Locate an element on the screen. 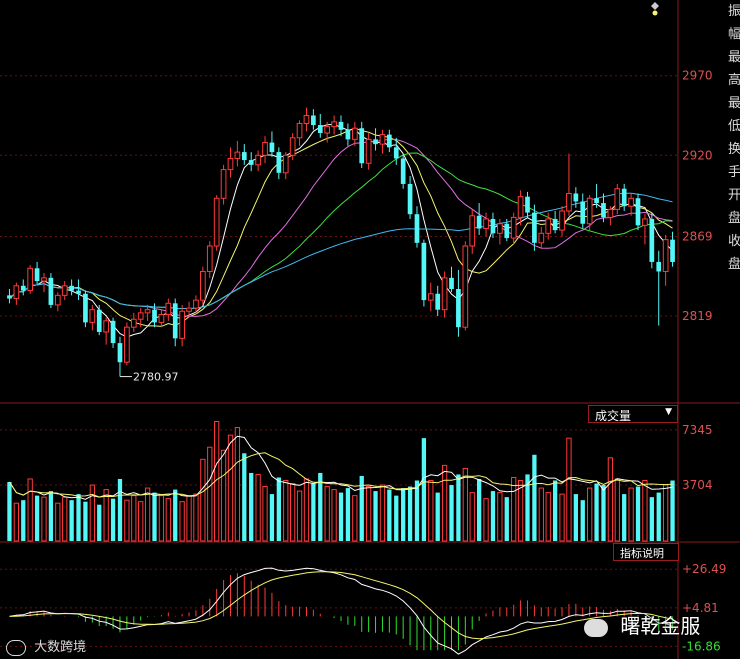 The image size is (740, 659). volume-ma10-line is located at coordinates (341, 475).